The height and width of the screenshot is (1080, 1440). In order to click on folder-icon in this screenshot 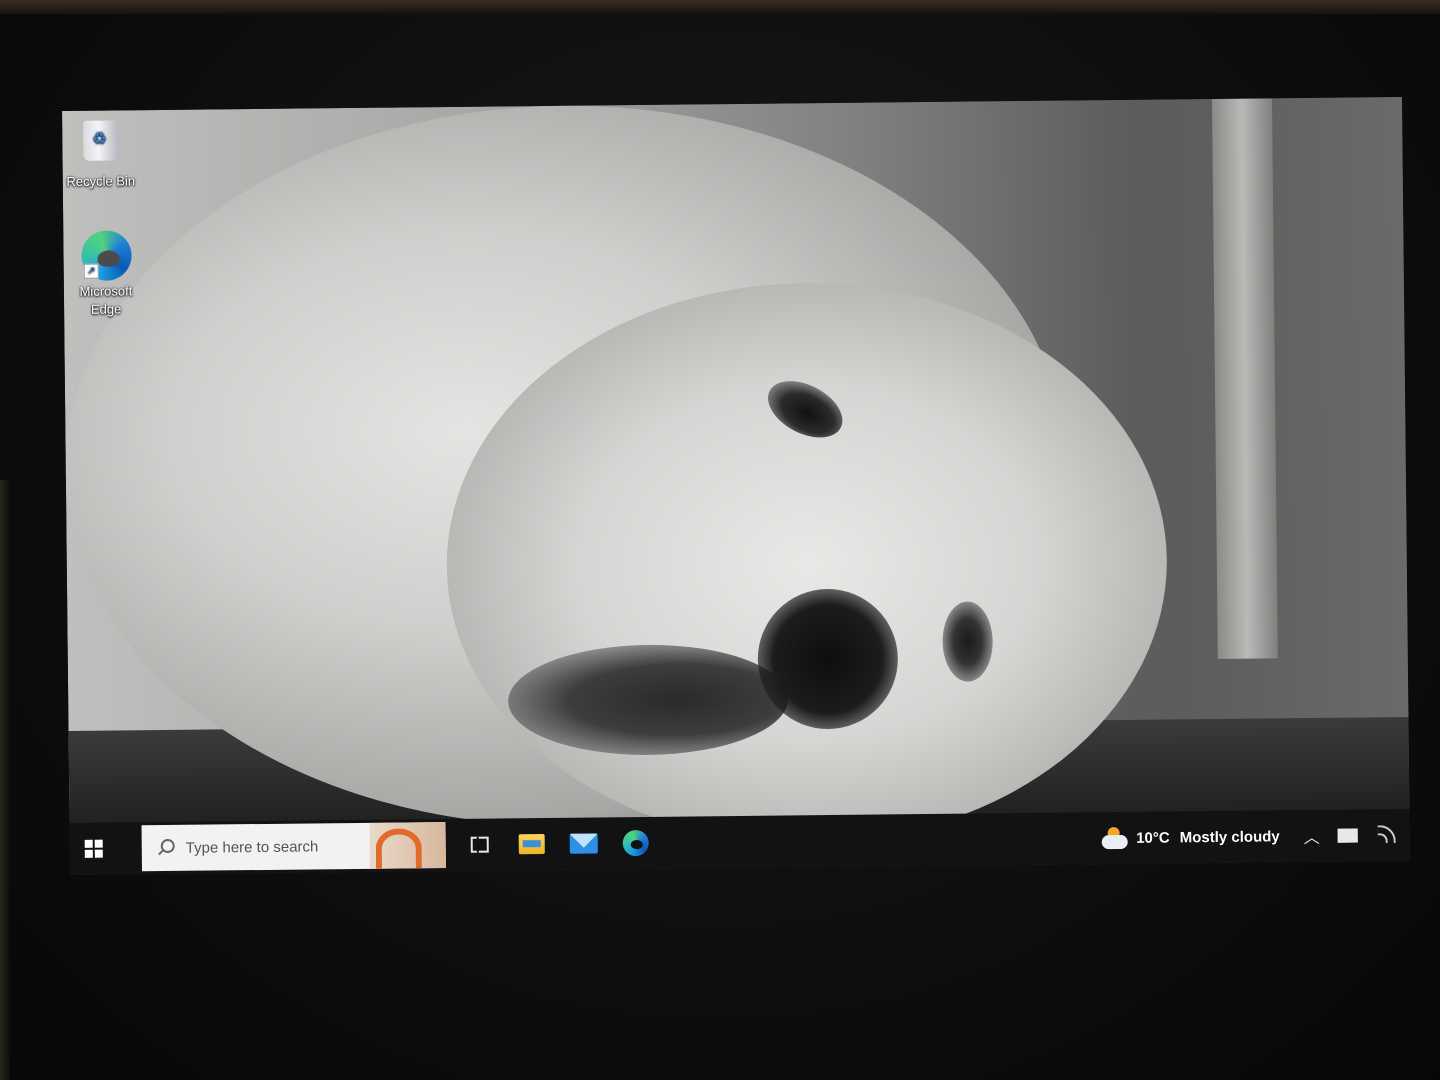, I will do `click(531, 844)`.